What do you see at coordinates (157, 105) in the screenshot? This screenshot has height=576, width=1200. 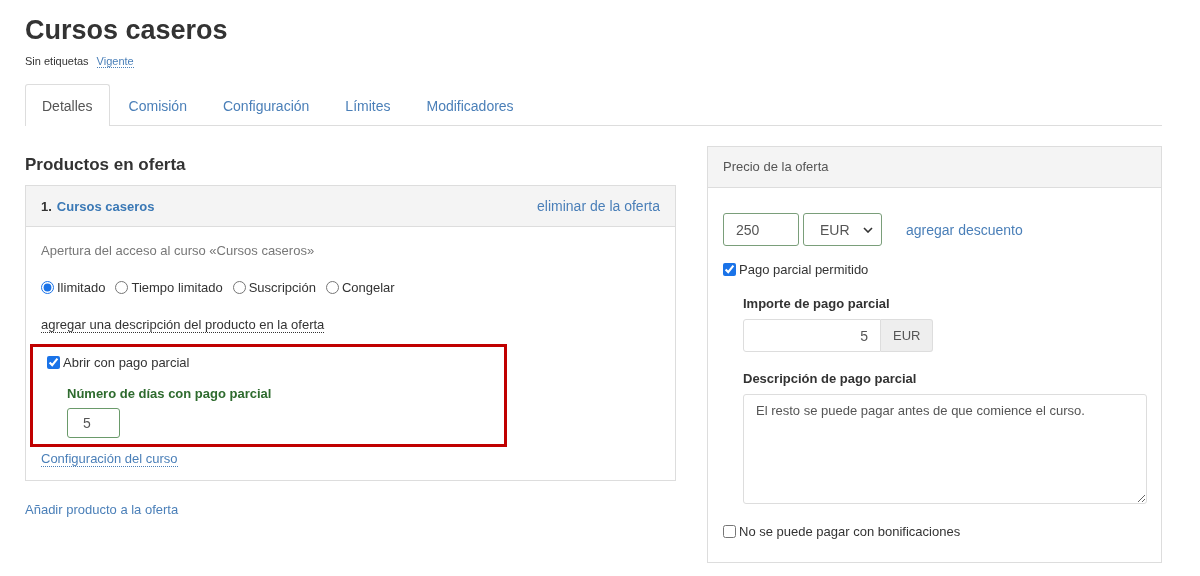 I see `tab: Comisión` at bounding box center [157, 105].